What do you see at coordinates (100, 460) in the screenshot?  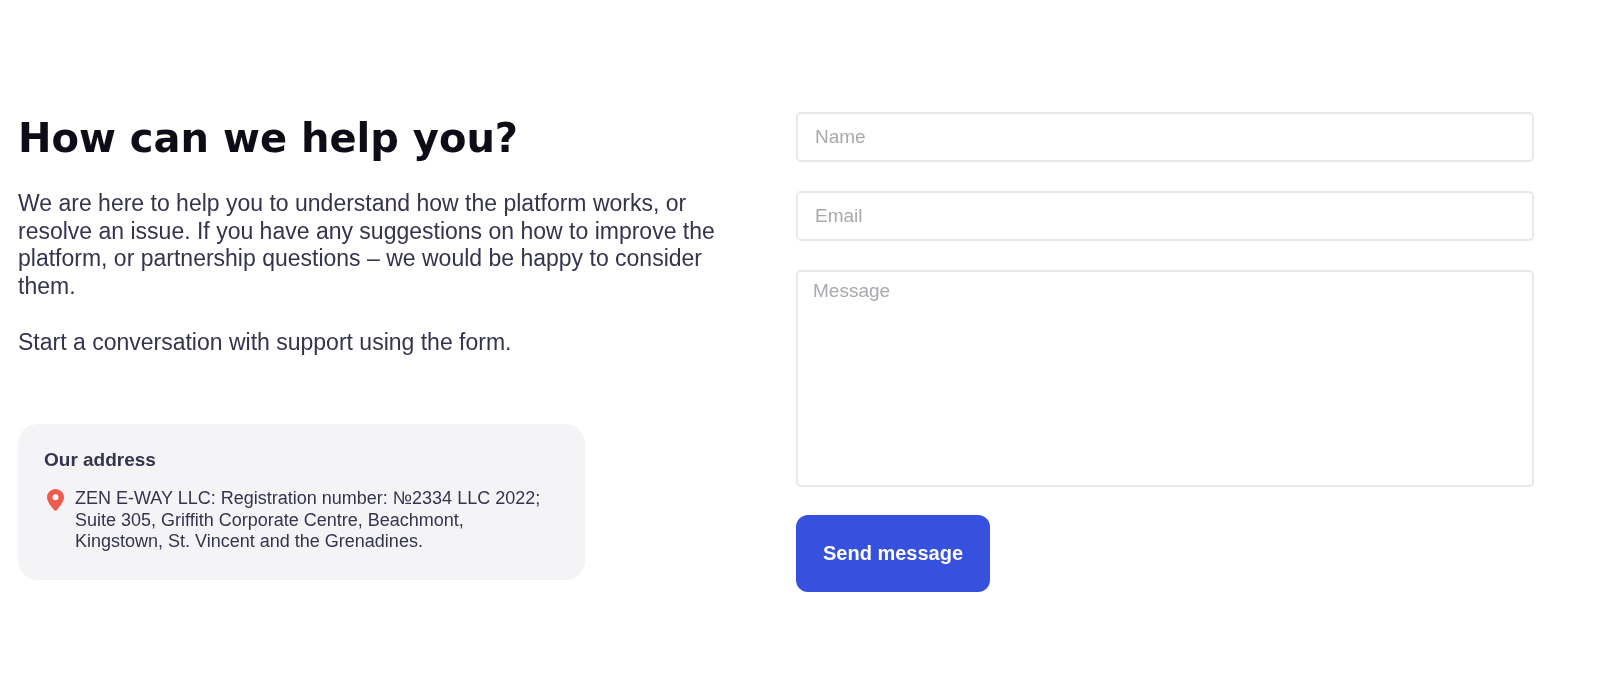 I see `address-title: Our address` at bounding box center [100, 460].